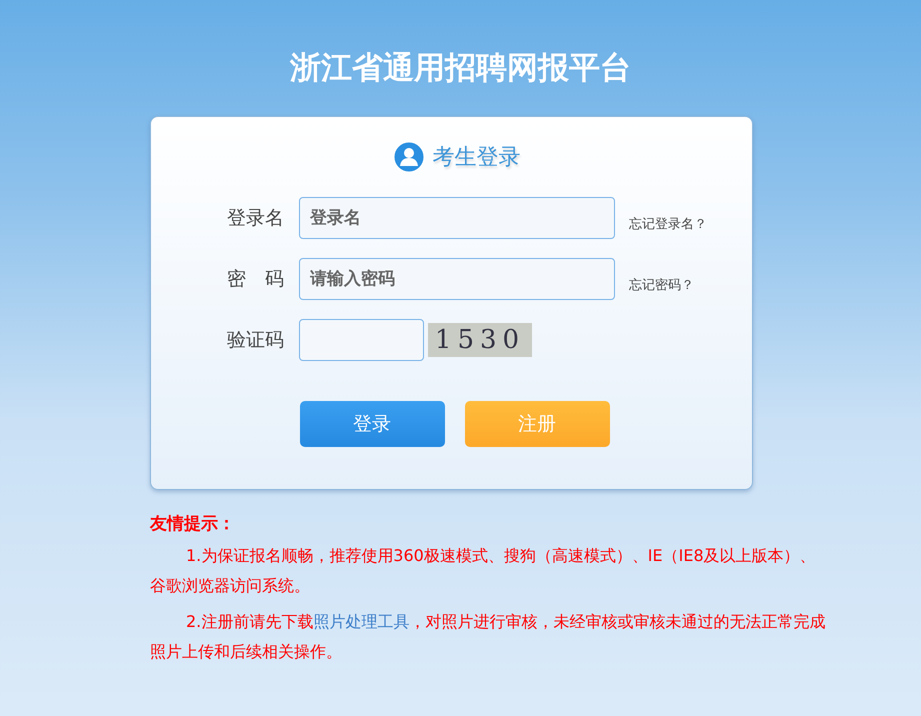 This screenshot has width=921, height=716. I want to click on input-field: 请输入密码, so click(457, 279).